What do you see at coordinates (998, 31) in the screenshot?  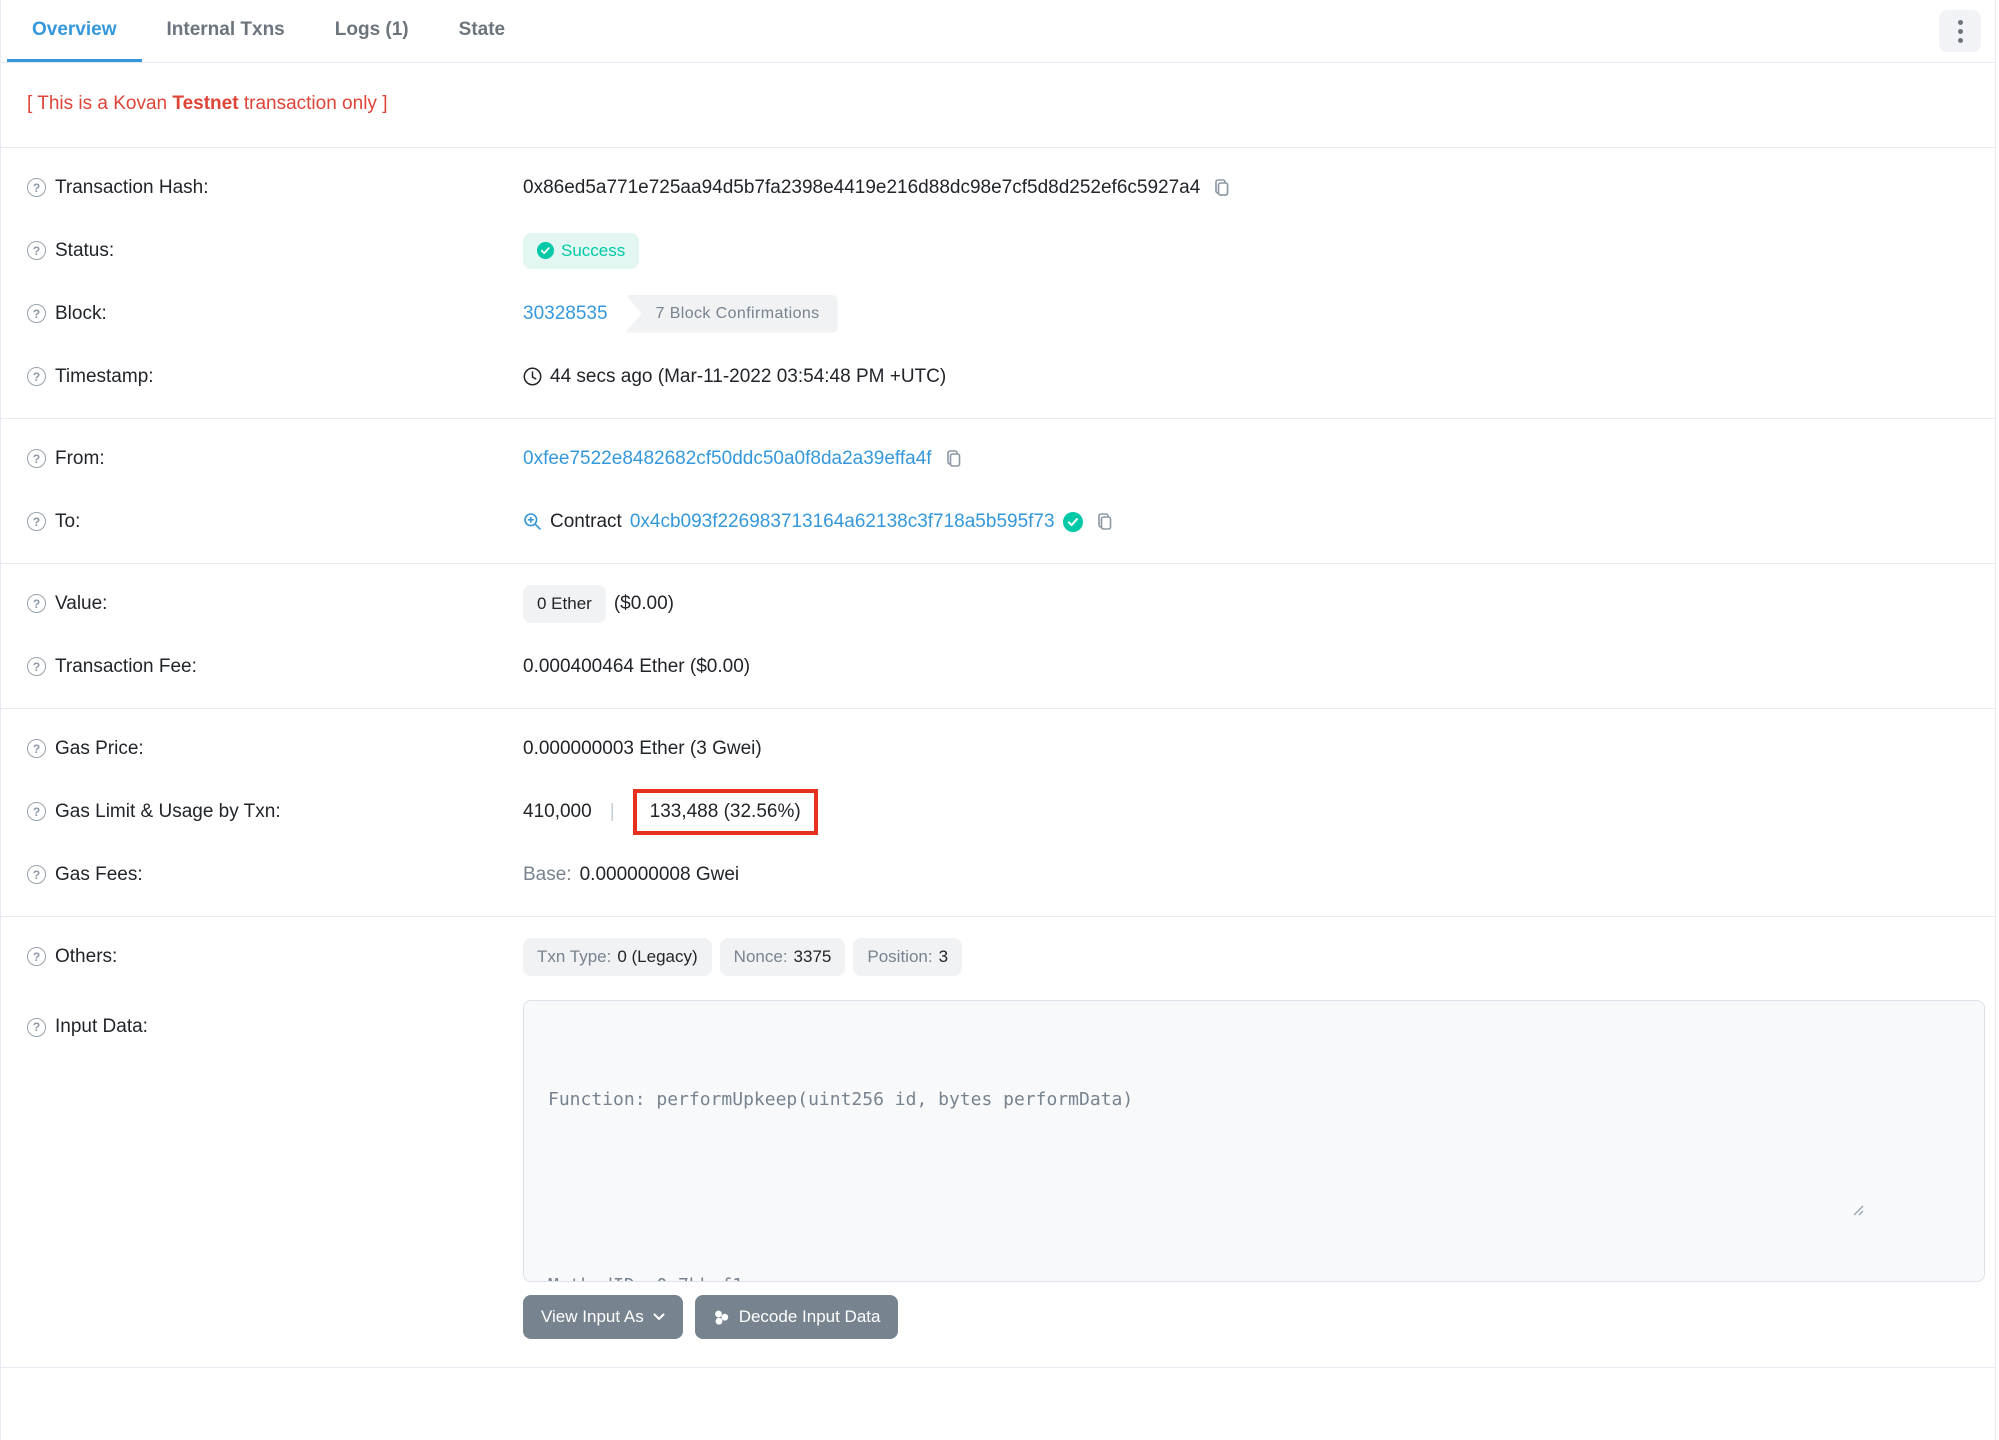 I see `tab-bar: Overview Internal Txns Logs (1) State` at bounding box center [998, 31].